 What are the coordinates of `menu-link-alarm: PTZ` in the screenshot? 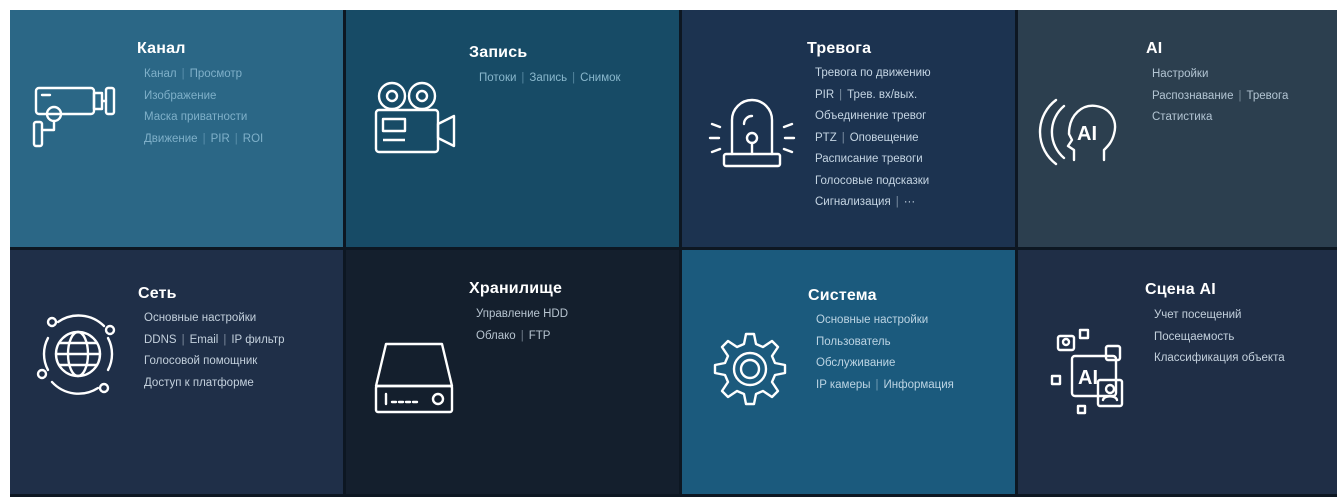 It's located at (826, 138).